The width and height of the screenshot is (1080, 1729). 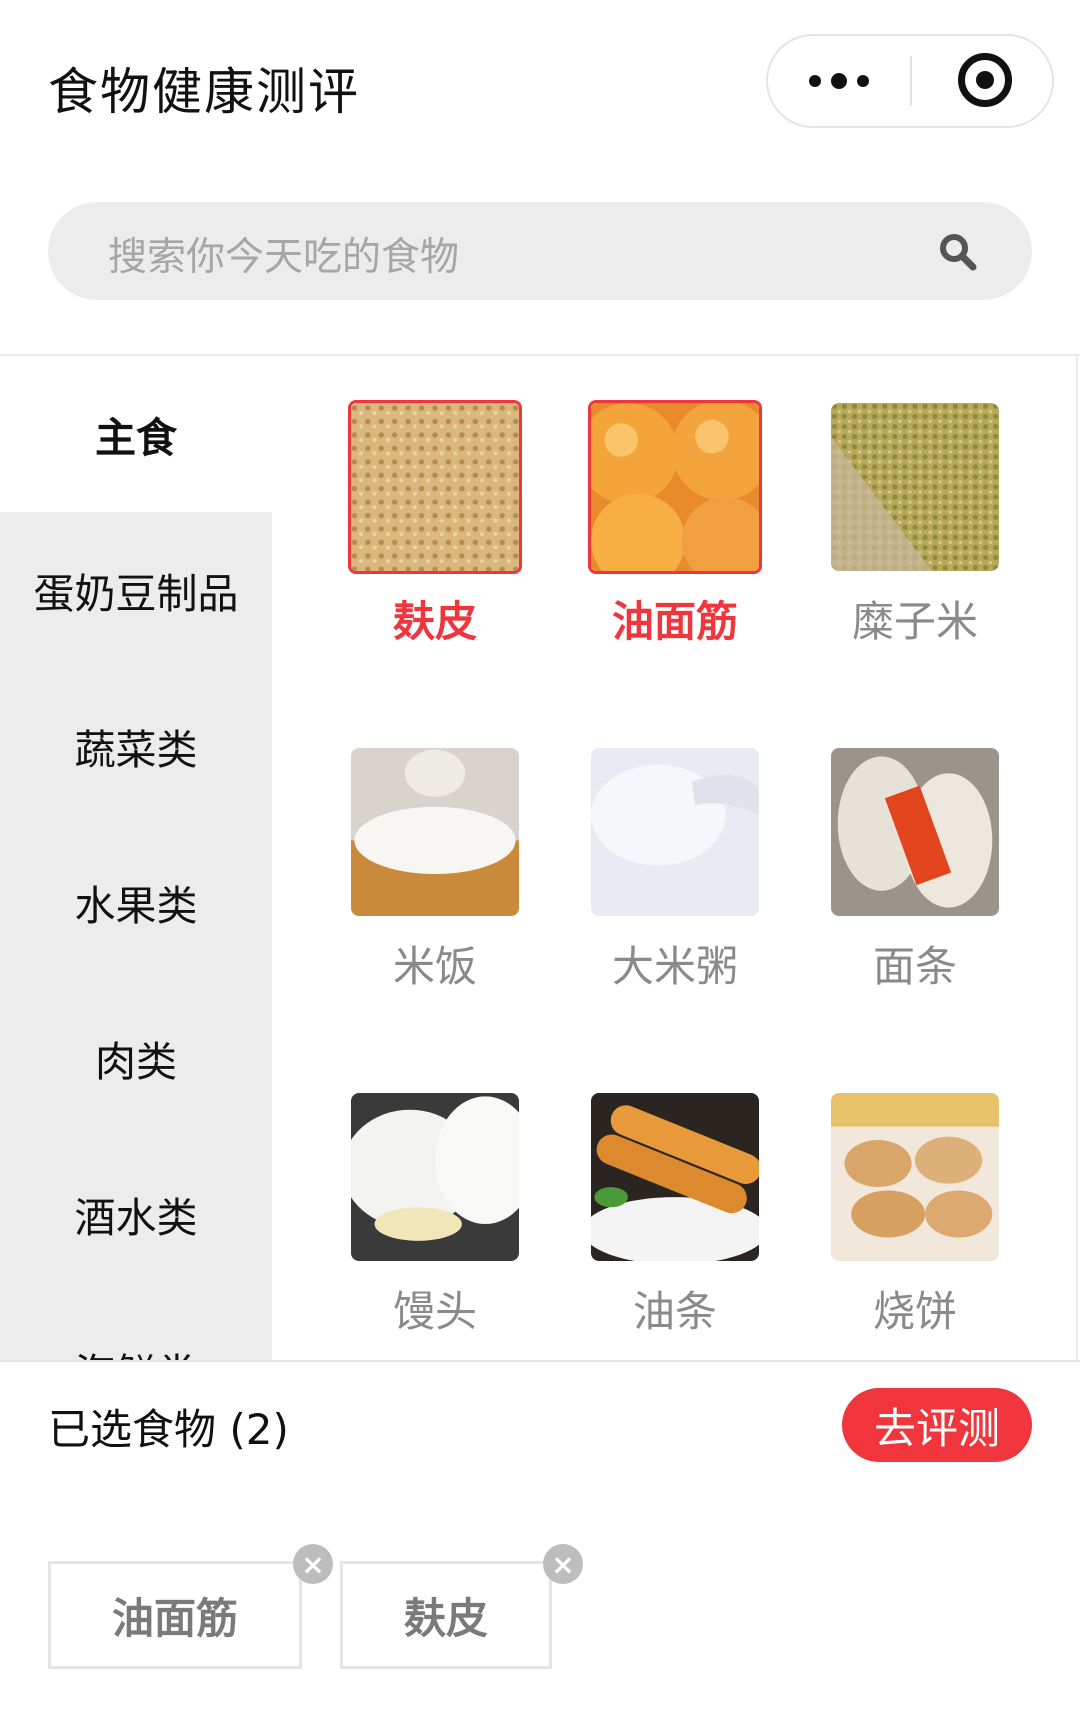 What do you see at coordinates (674, 1311) in the screenshot?
I see `food-name: 油条` at bounding box center [674, 1311].